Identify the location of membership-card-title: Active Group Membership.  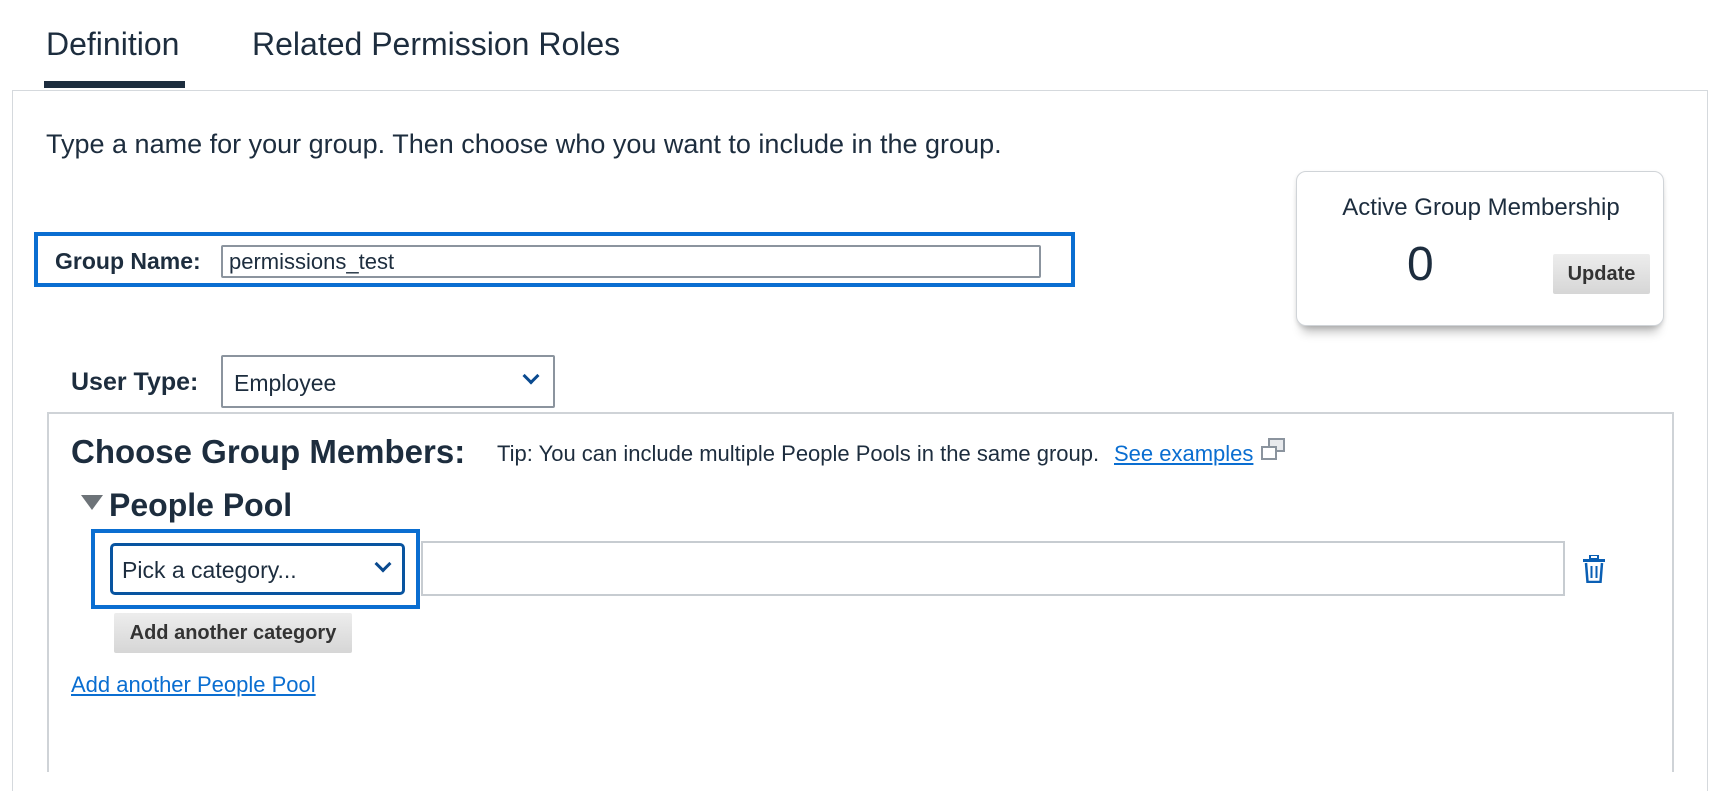
(1481, 207).